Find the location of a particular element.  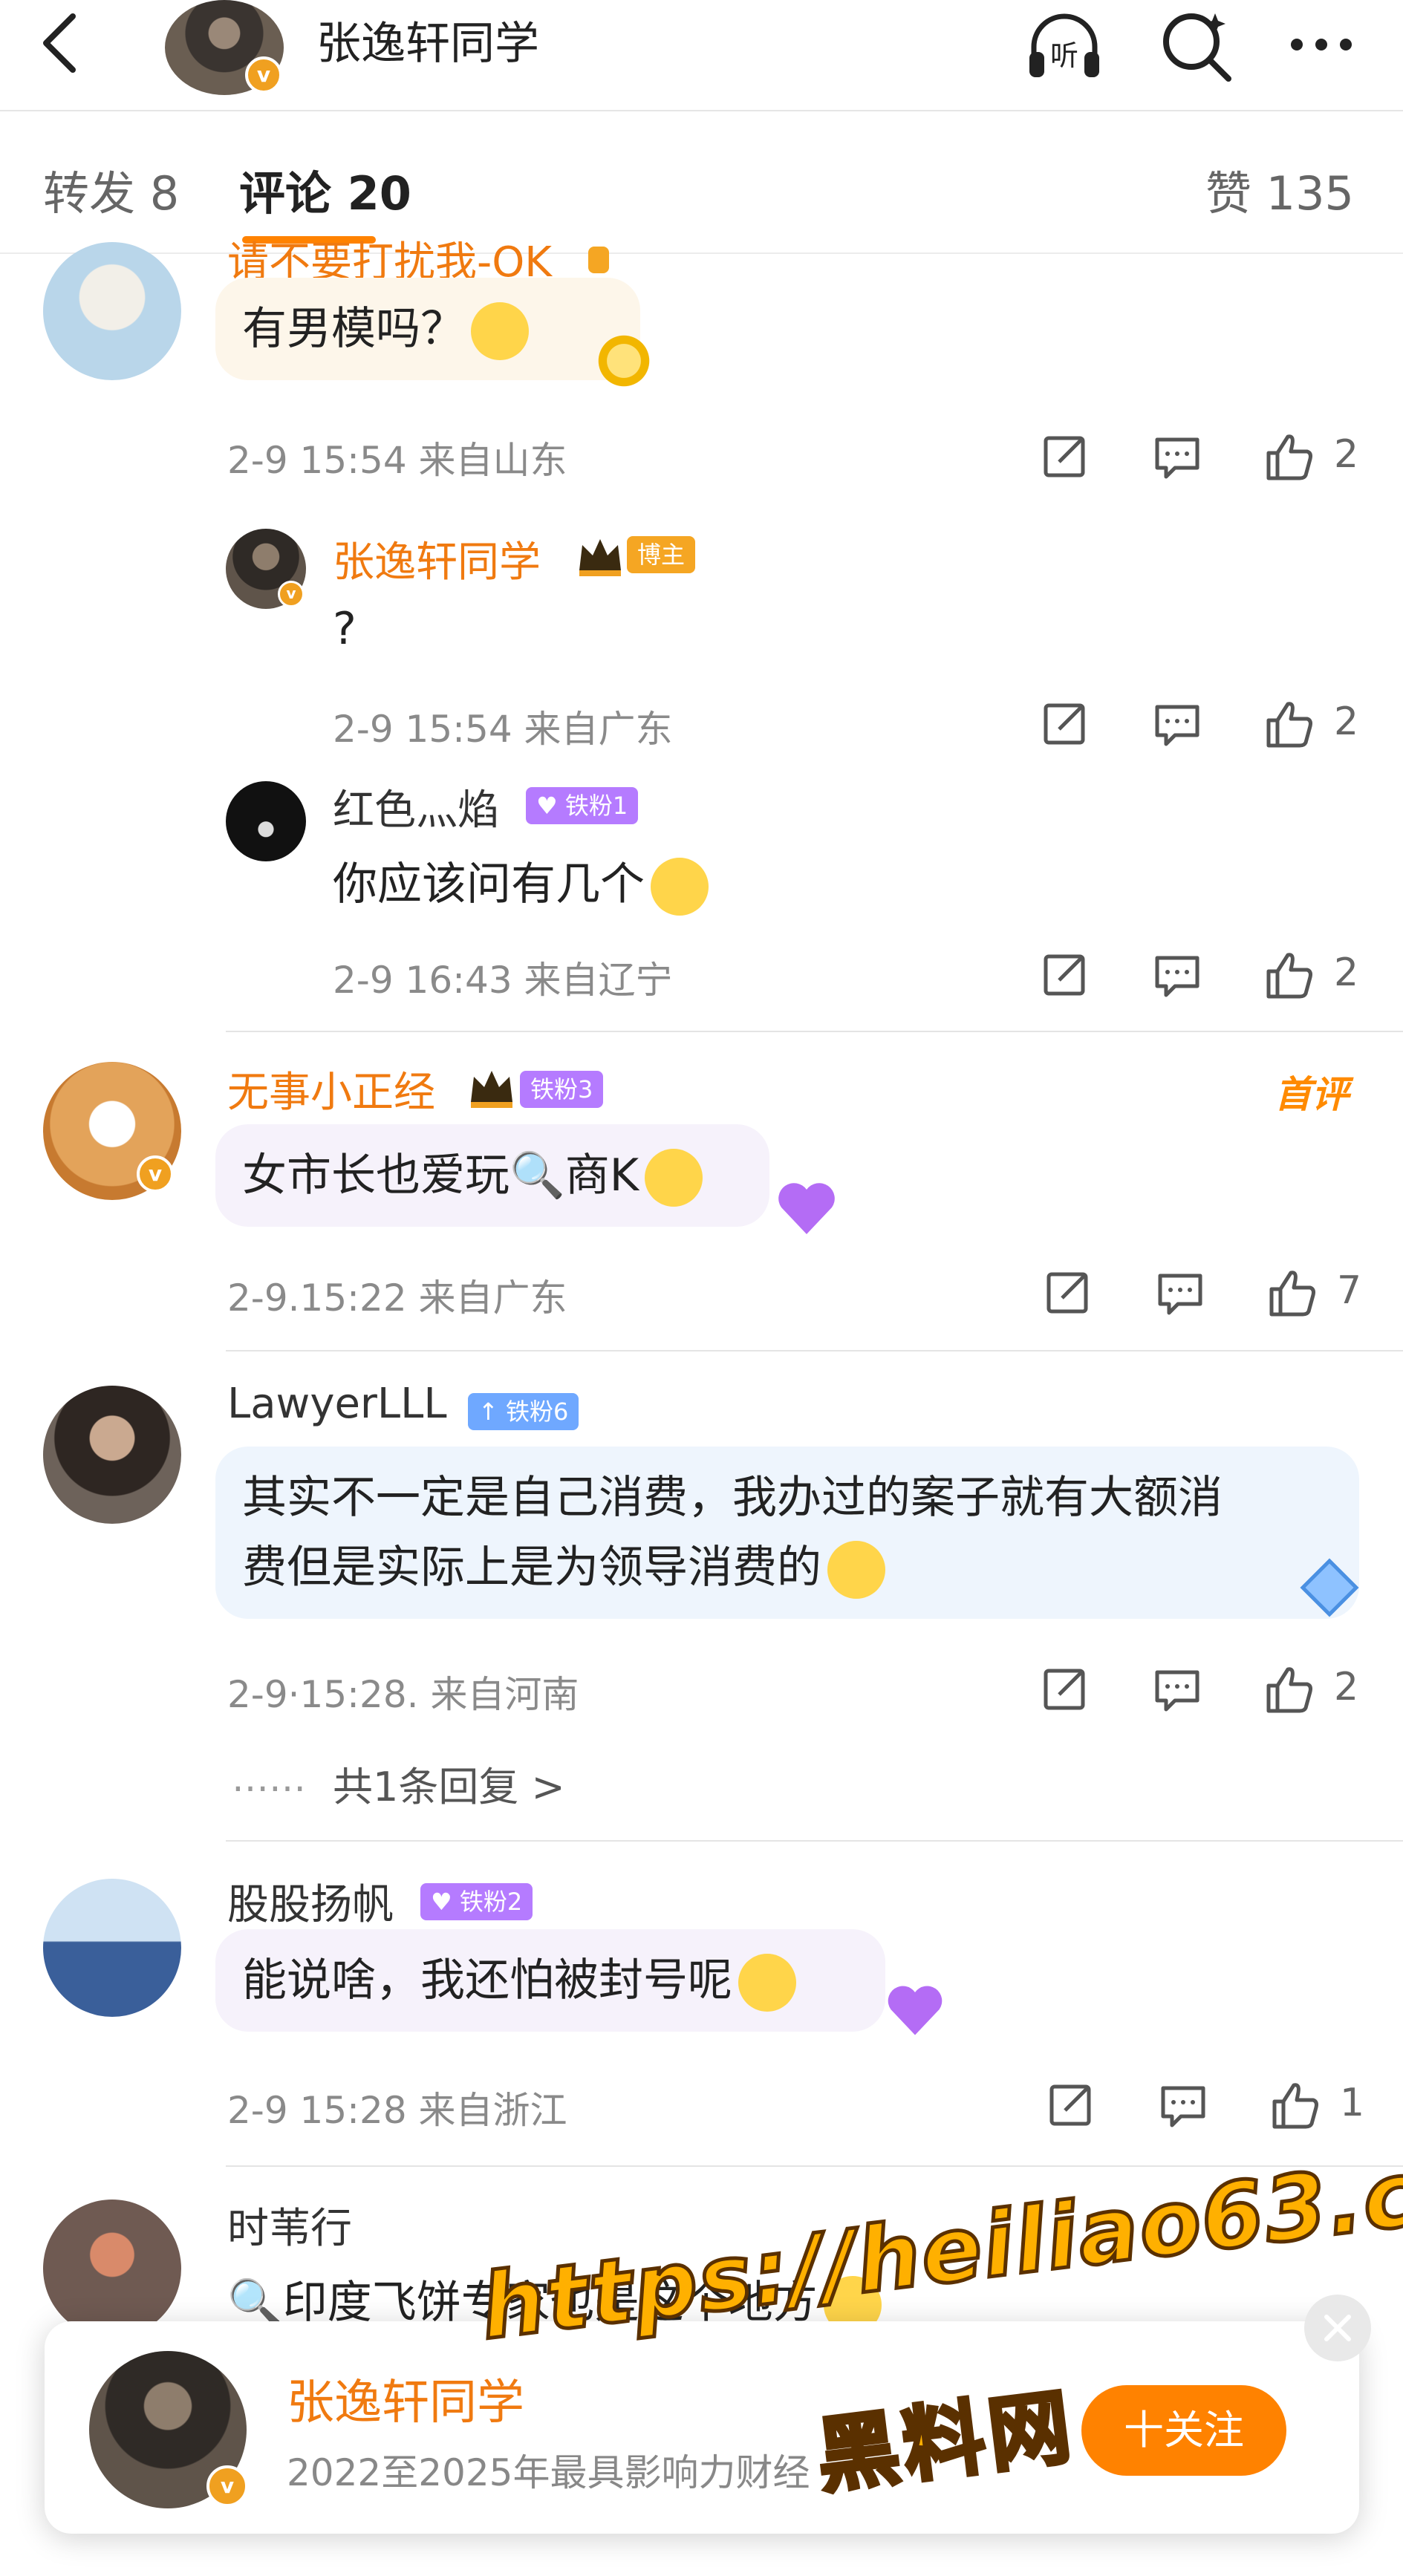

comment-meta: 2-9 15:28 来自浙江 is located at coordinates (397, 2110).